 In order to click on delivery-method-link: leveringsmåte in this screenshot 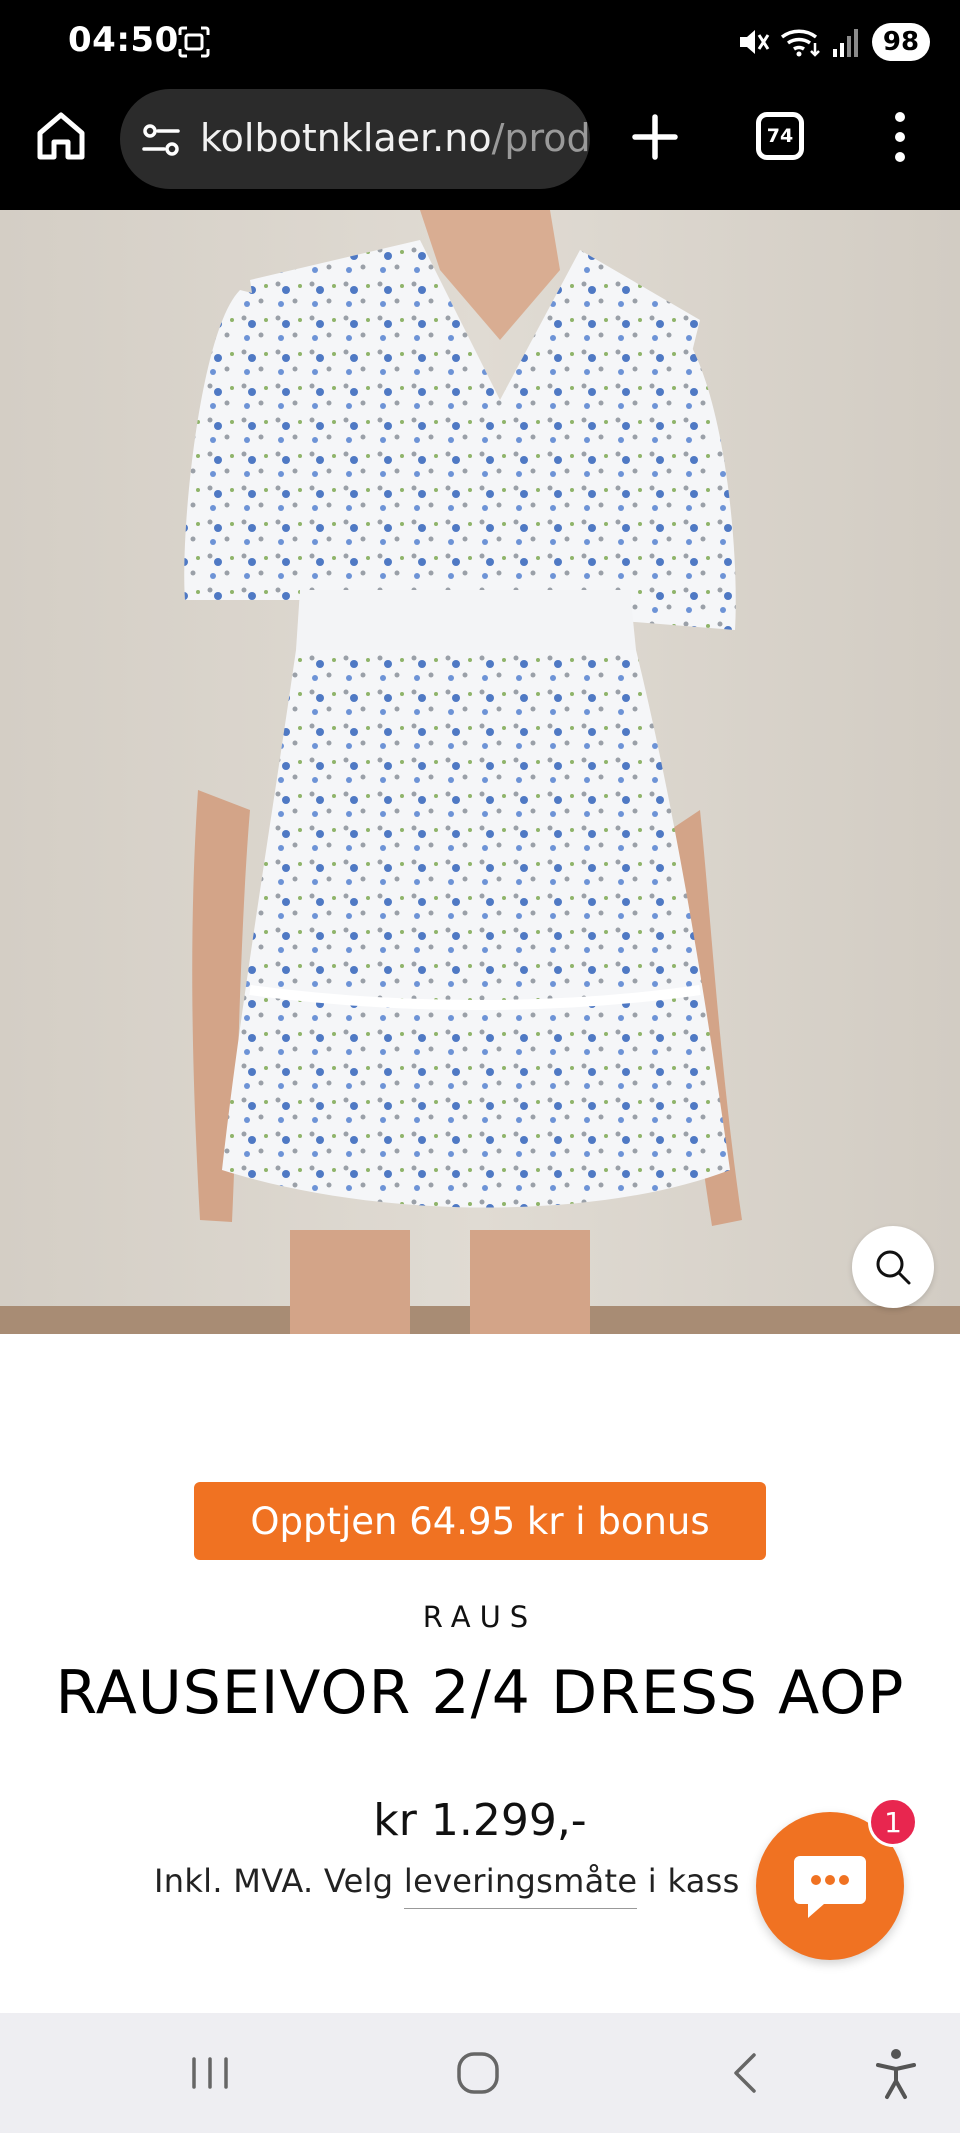, I will do `click(520, 1885)`.